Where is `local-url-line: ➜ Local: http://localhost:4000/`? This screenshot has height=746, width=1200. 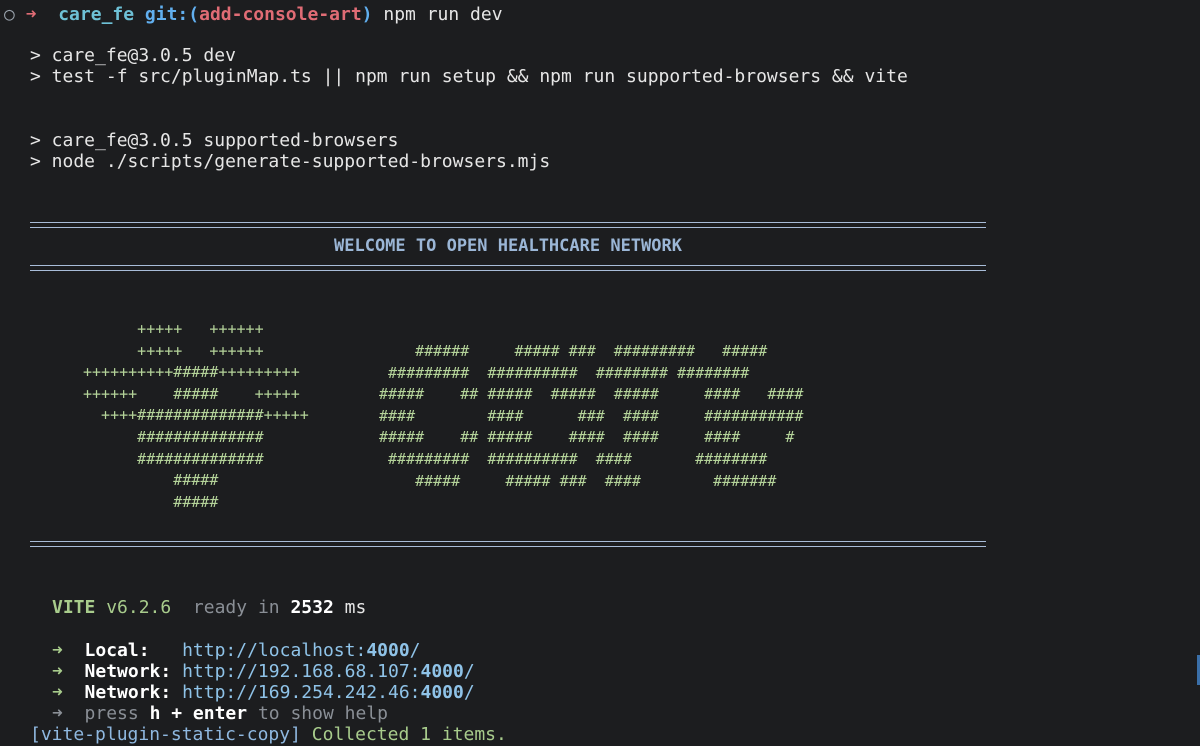 local-url-line: ➜ Local: http://localhost:4000/ is located at coordinates (236, 650).